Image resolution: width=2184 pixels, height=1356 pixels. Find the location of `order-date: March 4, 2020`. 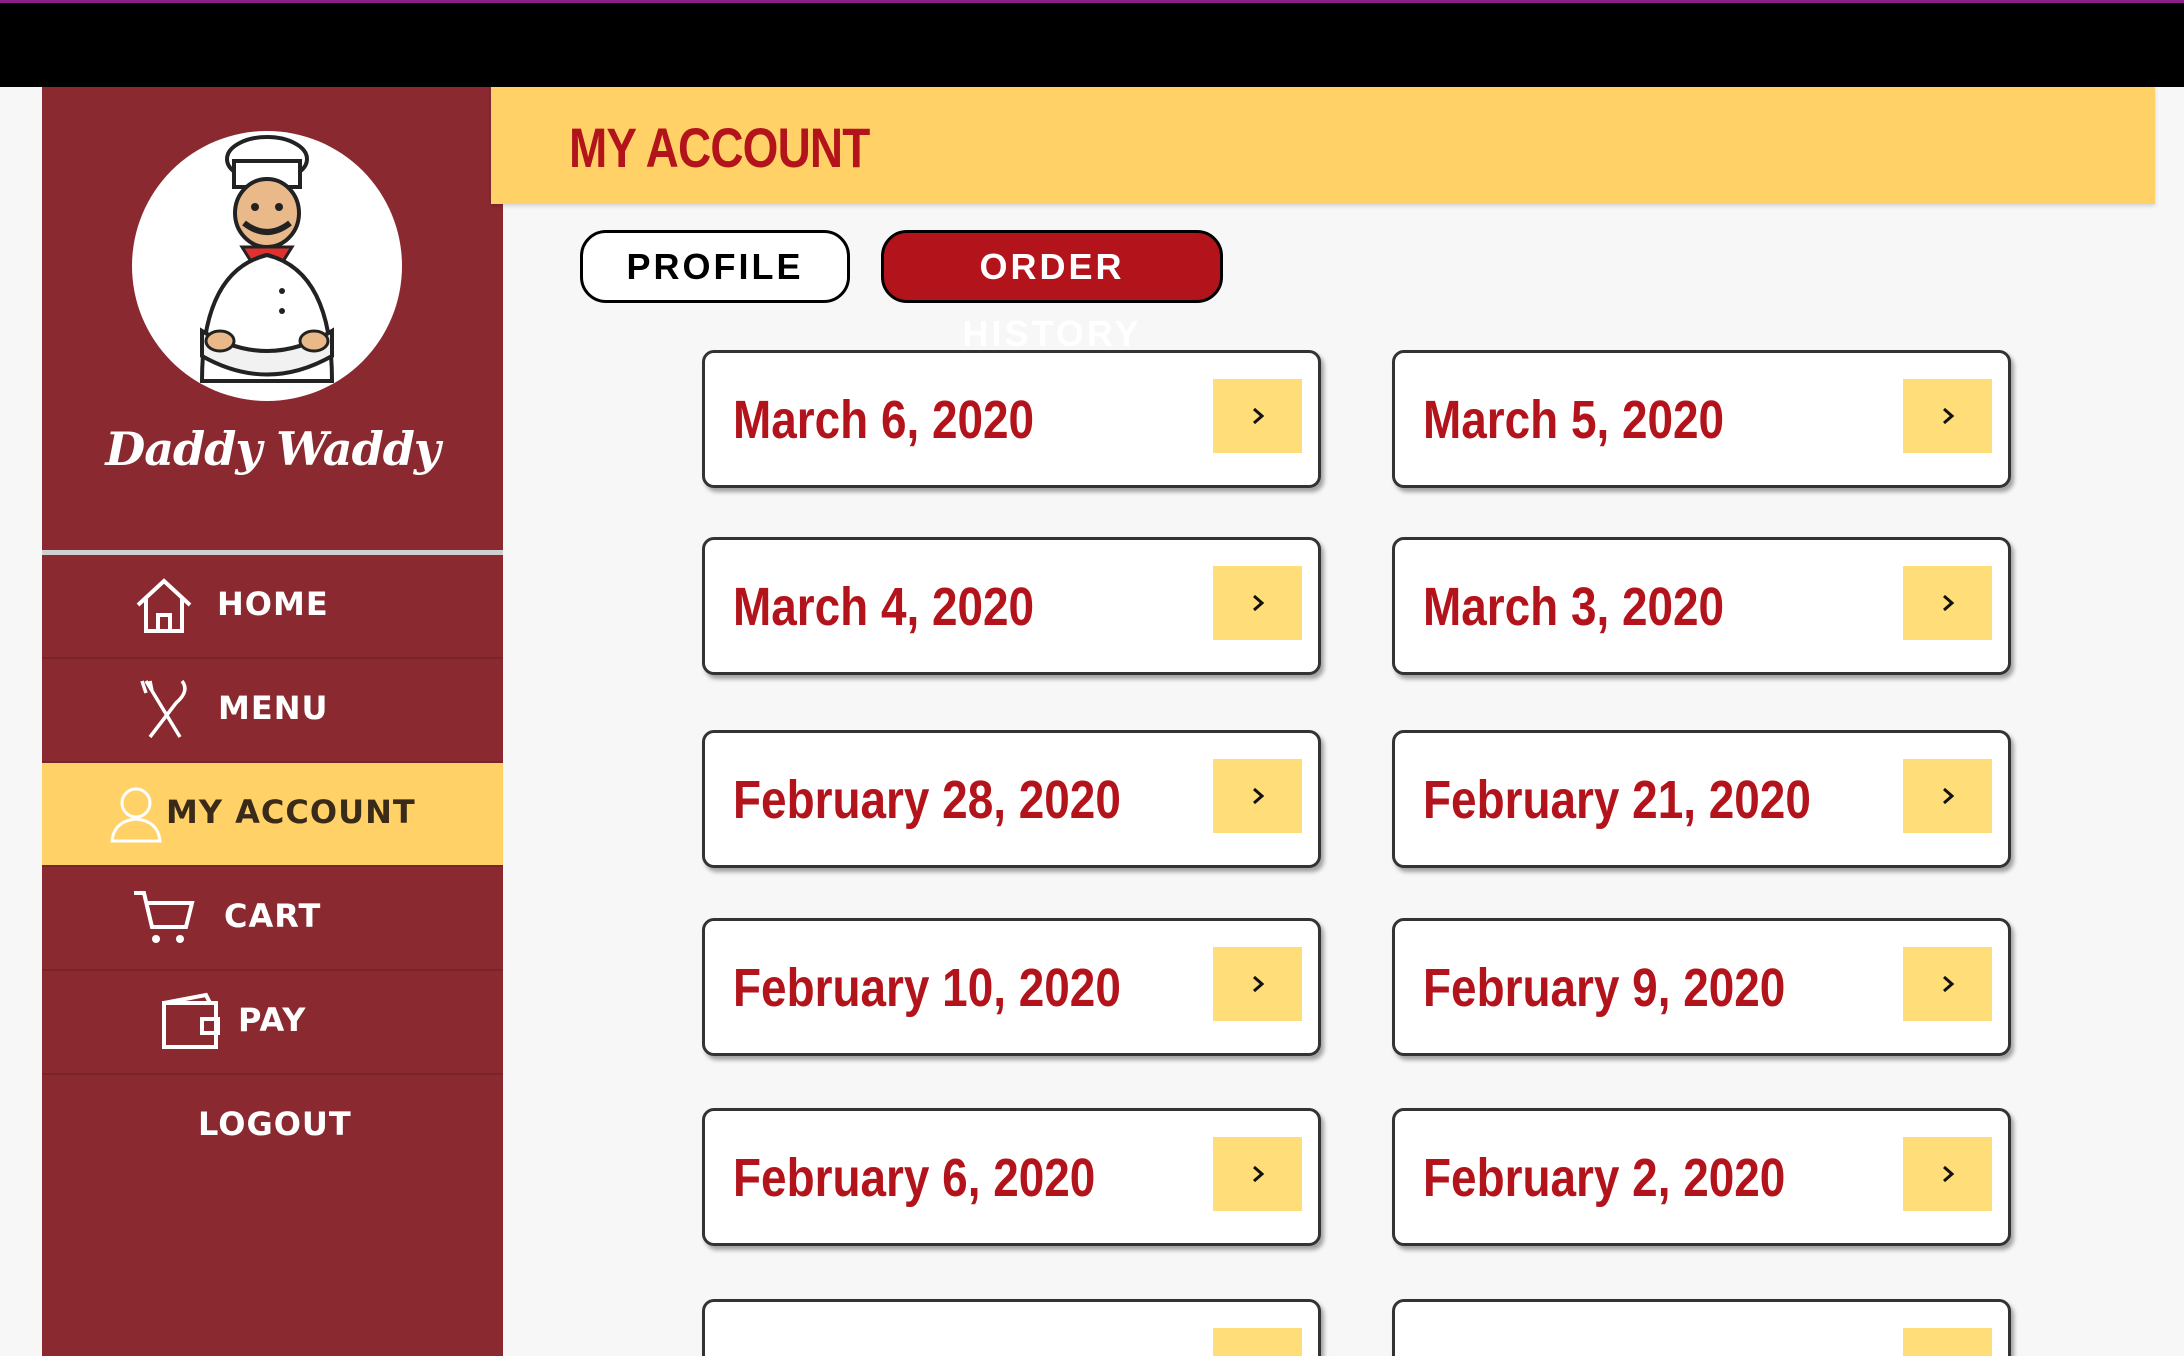

order-date: March 4, 2020 is located at coordinates (884, 607).